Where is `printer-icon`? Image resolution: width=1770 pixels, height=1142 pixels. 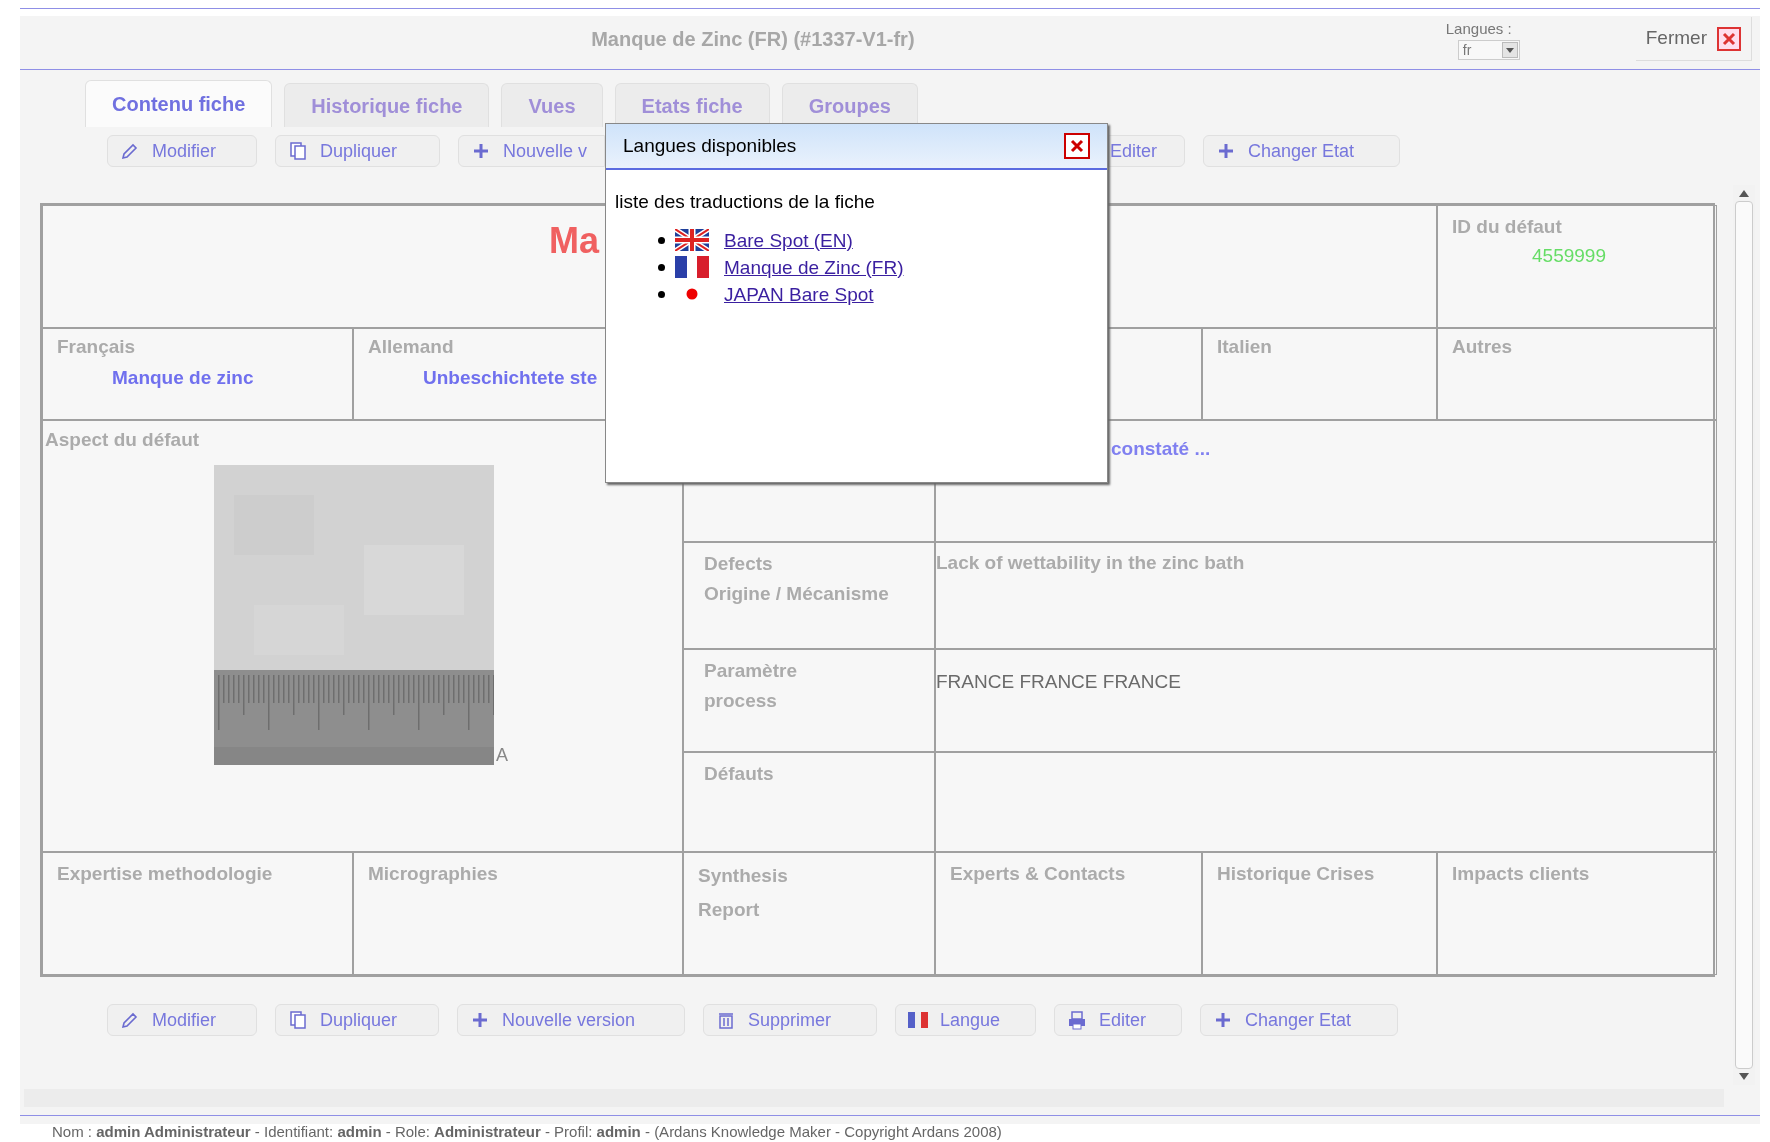
printer-icon is located at coordinates (1077, 1020).